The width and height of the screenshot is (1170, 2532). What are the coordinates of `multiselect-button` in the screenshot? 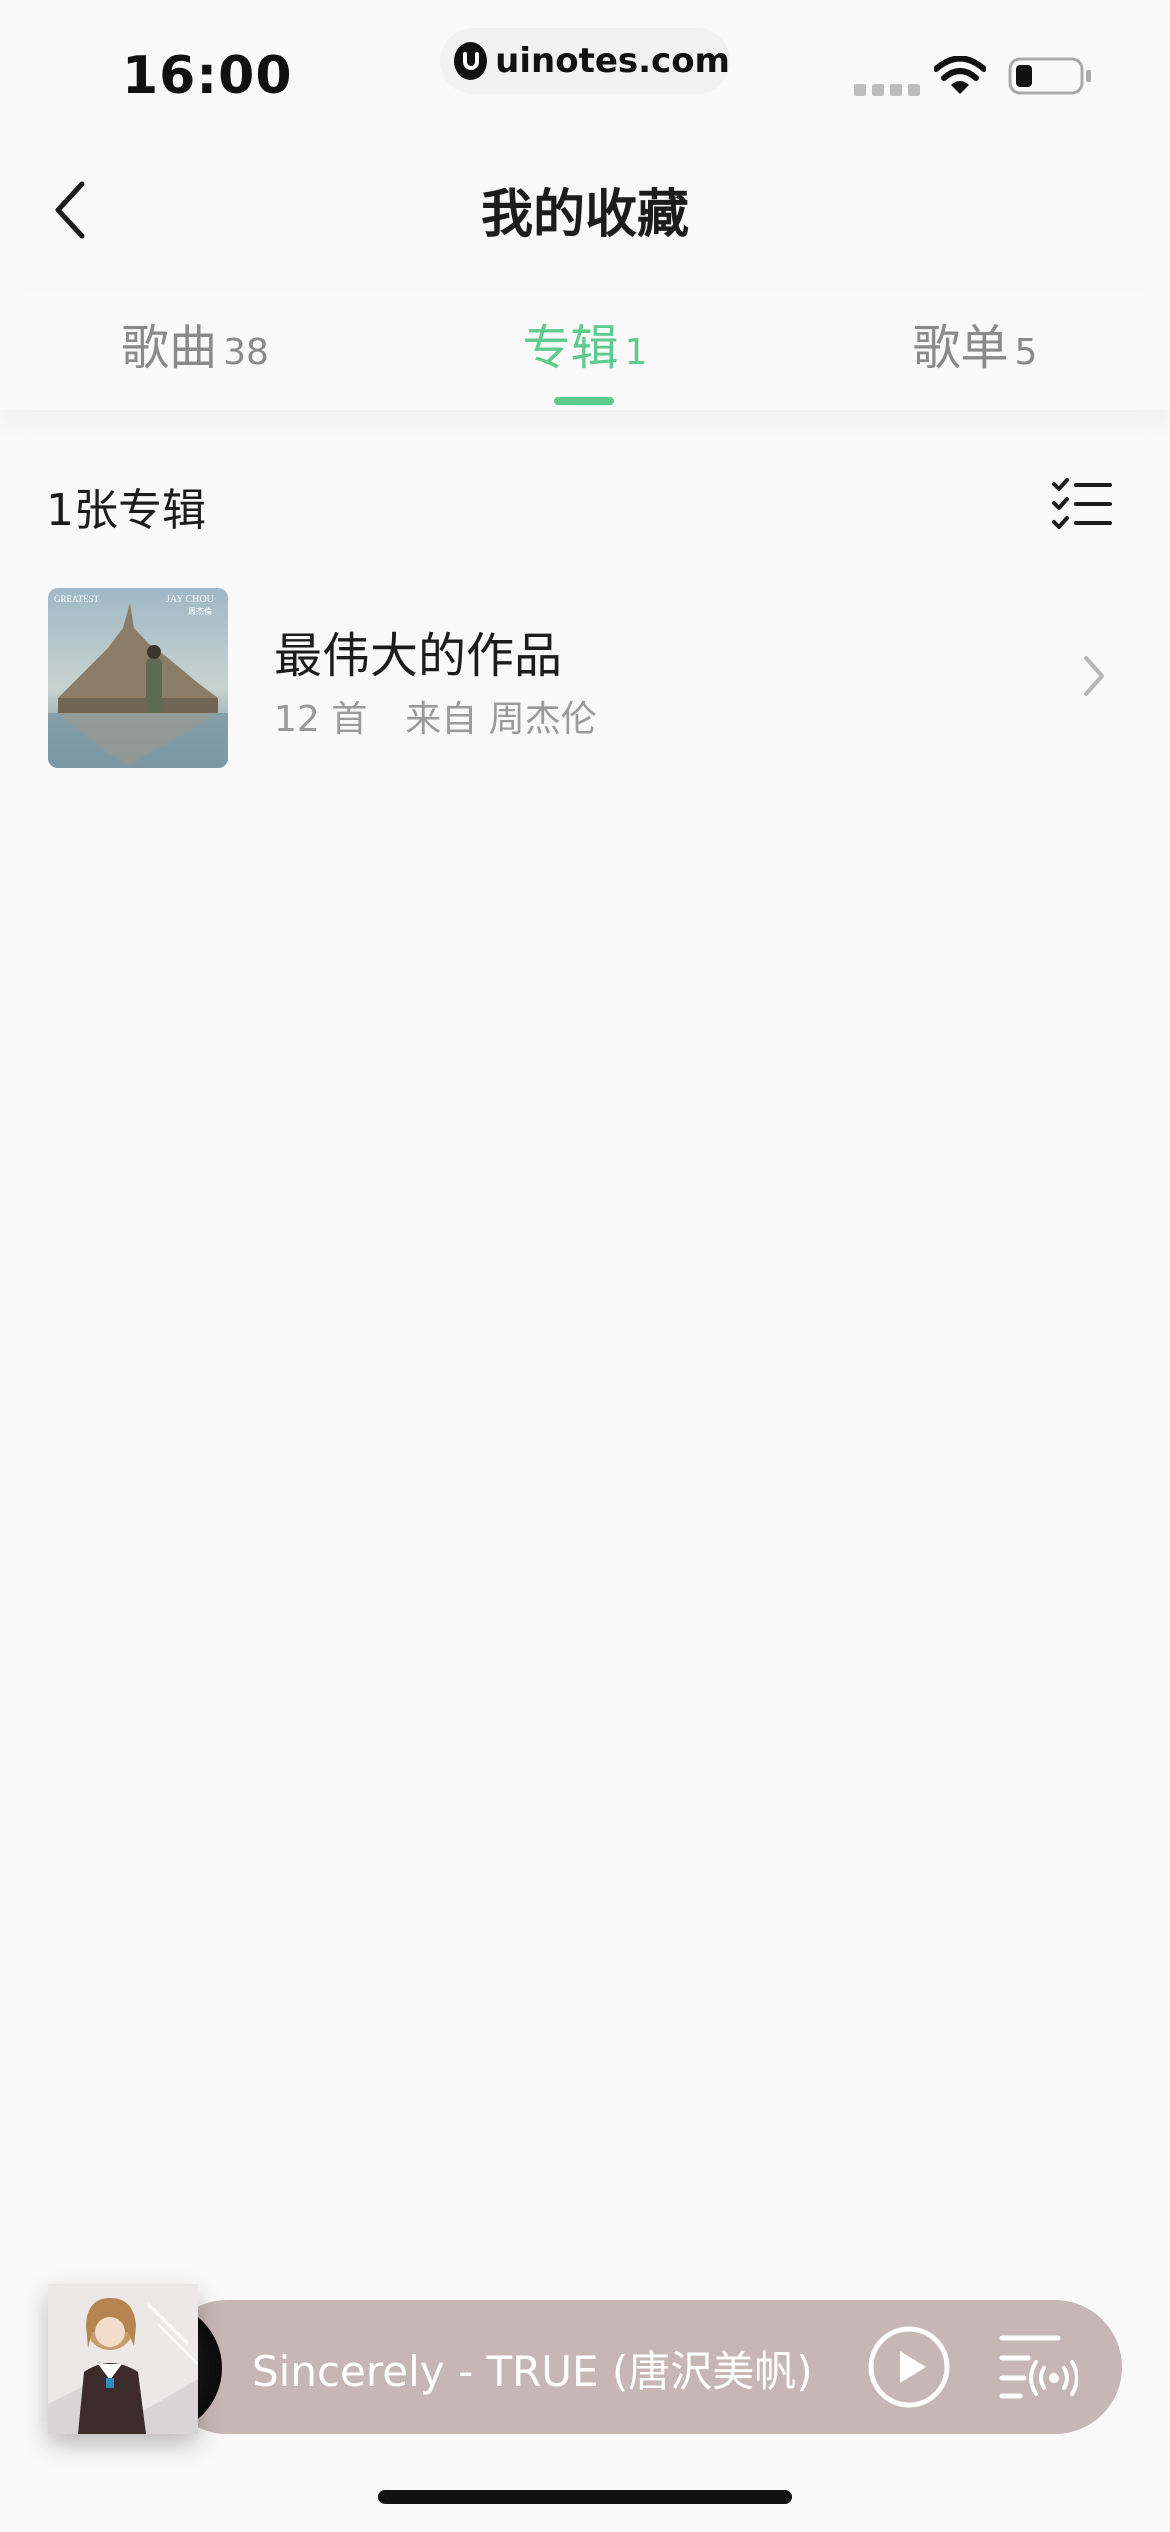 It's located at (1082, 504).